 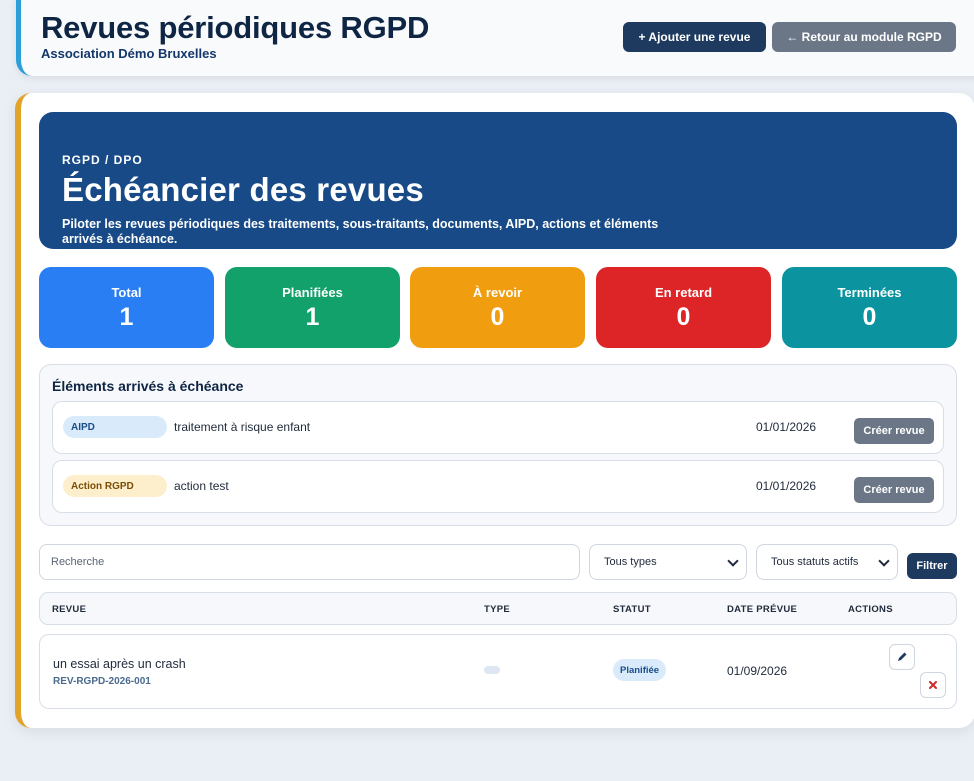 I want to click on page-title: Revues périodiques RGPD, so click(x=235, y=27).